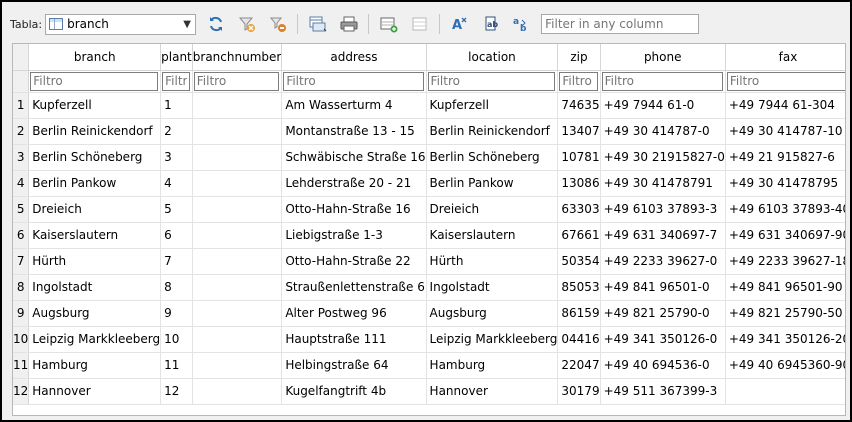 The image size is (852, 422). I want to click on row-number: 11, so click(21, 365).